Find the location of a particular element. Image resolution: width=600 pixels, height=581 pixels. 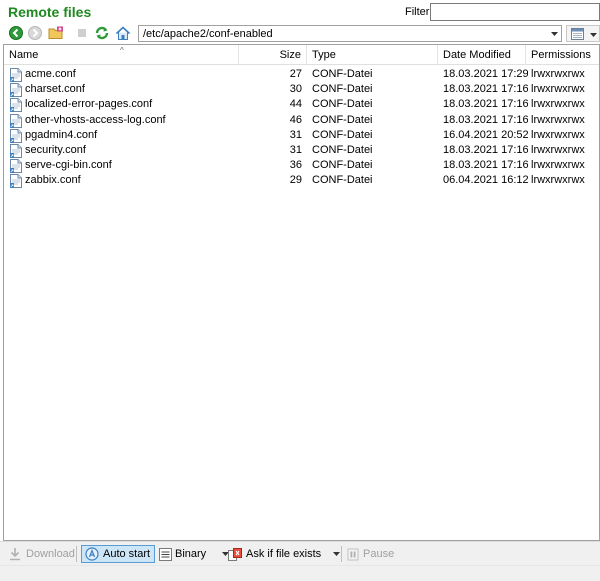

panel-title: Remote files is located at coordinates (49, 12).